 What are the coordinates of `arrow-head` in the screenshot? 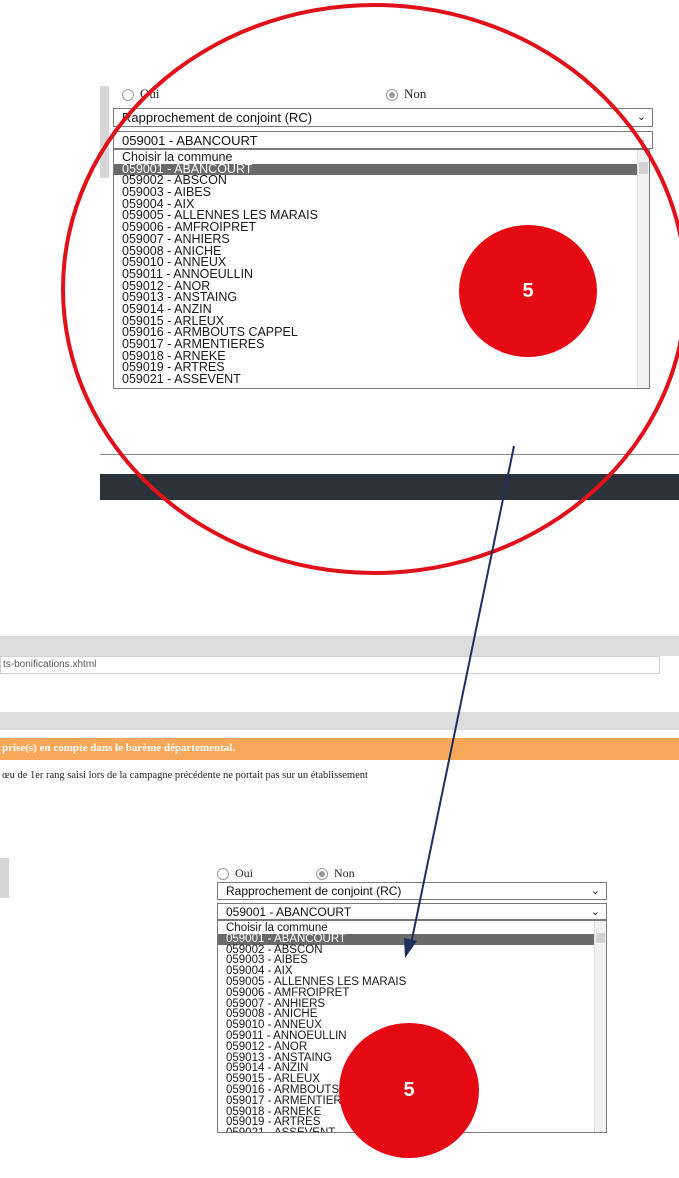 It's located at (410, 948).